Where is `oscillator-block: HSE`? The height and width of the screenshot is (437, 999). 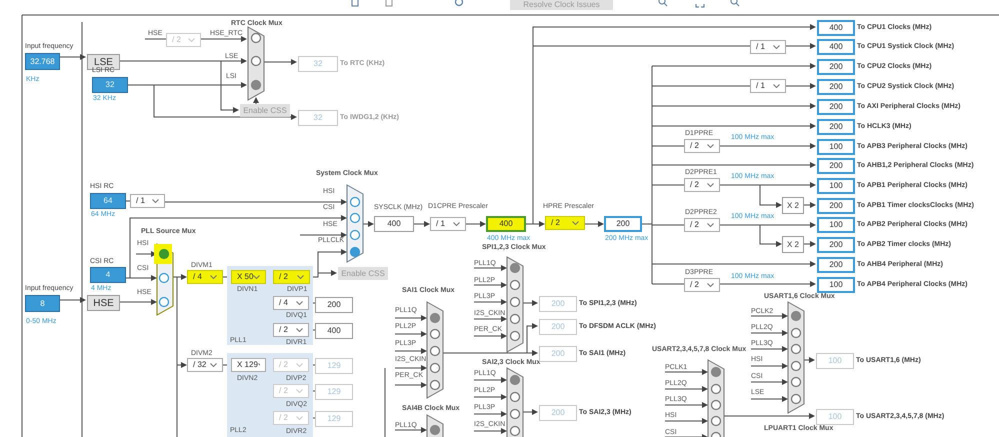 oscillator-block: HSE is located at coordinates (103, 303).